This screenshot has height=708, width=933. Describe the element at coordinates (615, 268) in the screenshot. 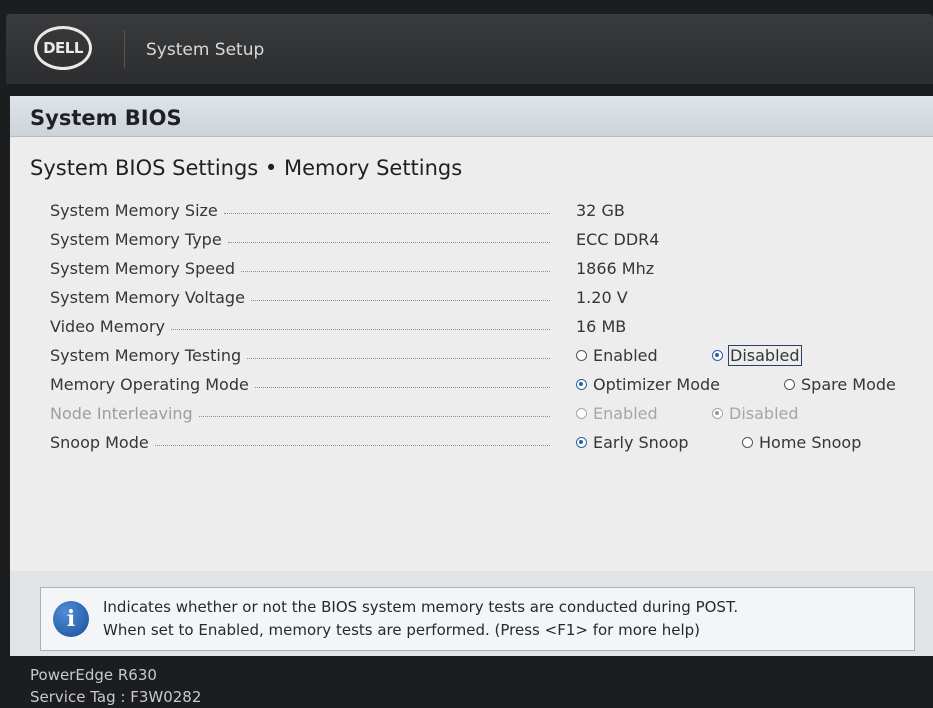

I see `setting-value: 1866 Mhz` at that location.